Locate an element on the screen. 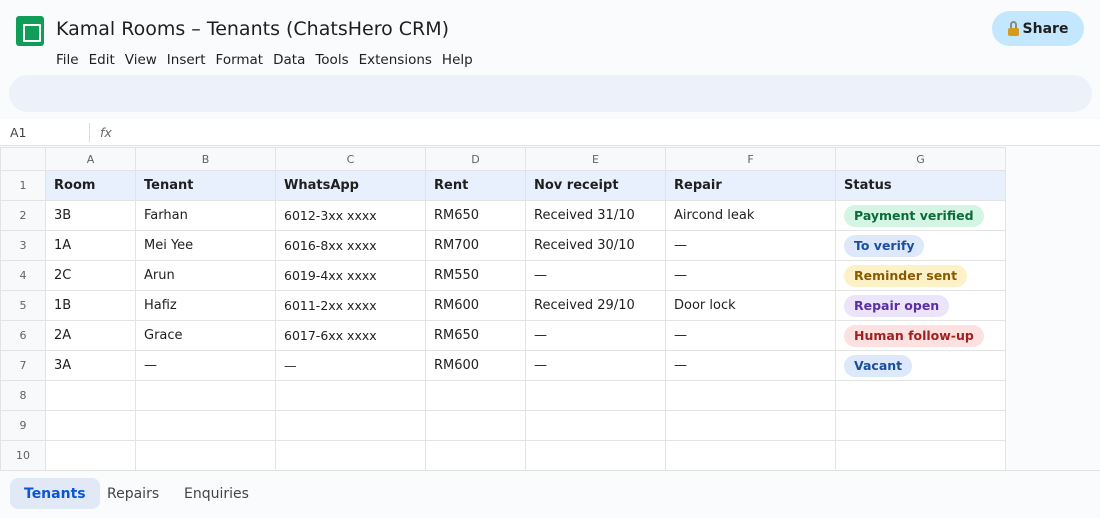  cell-status: Payment verified is located at coordinates (920, 215).